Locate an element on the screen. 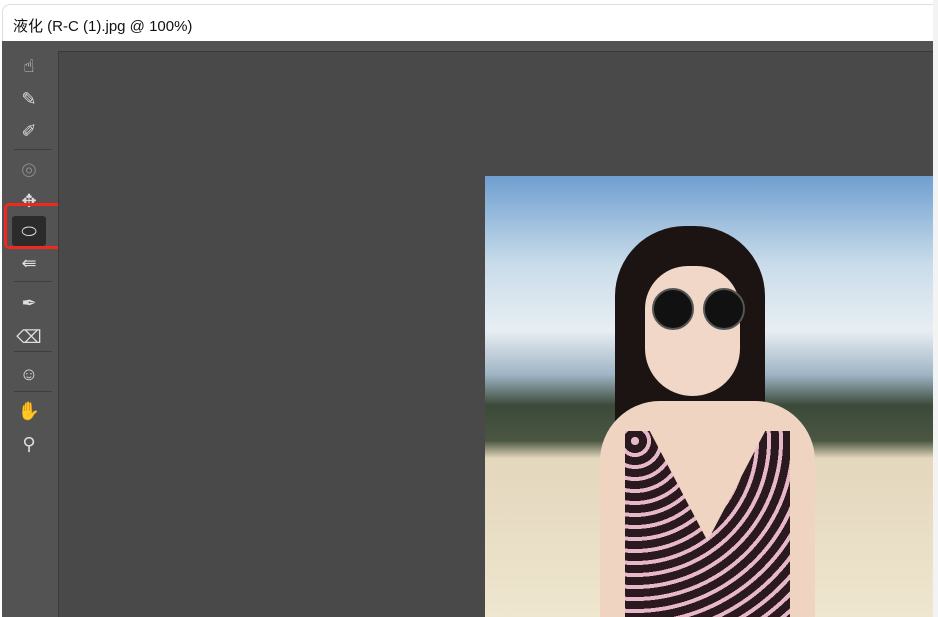 The width and height of the screenshot is (938, 617). window-title: 液化 (R-C (1).jpg @ 100%) is located at coordinates (103, 26).